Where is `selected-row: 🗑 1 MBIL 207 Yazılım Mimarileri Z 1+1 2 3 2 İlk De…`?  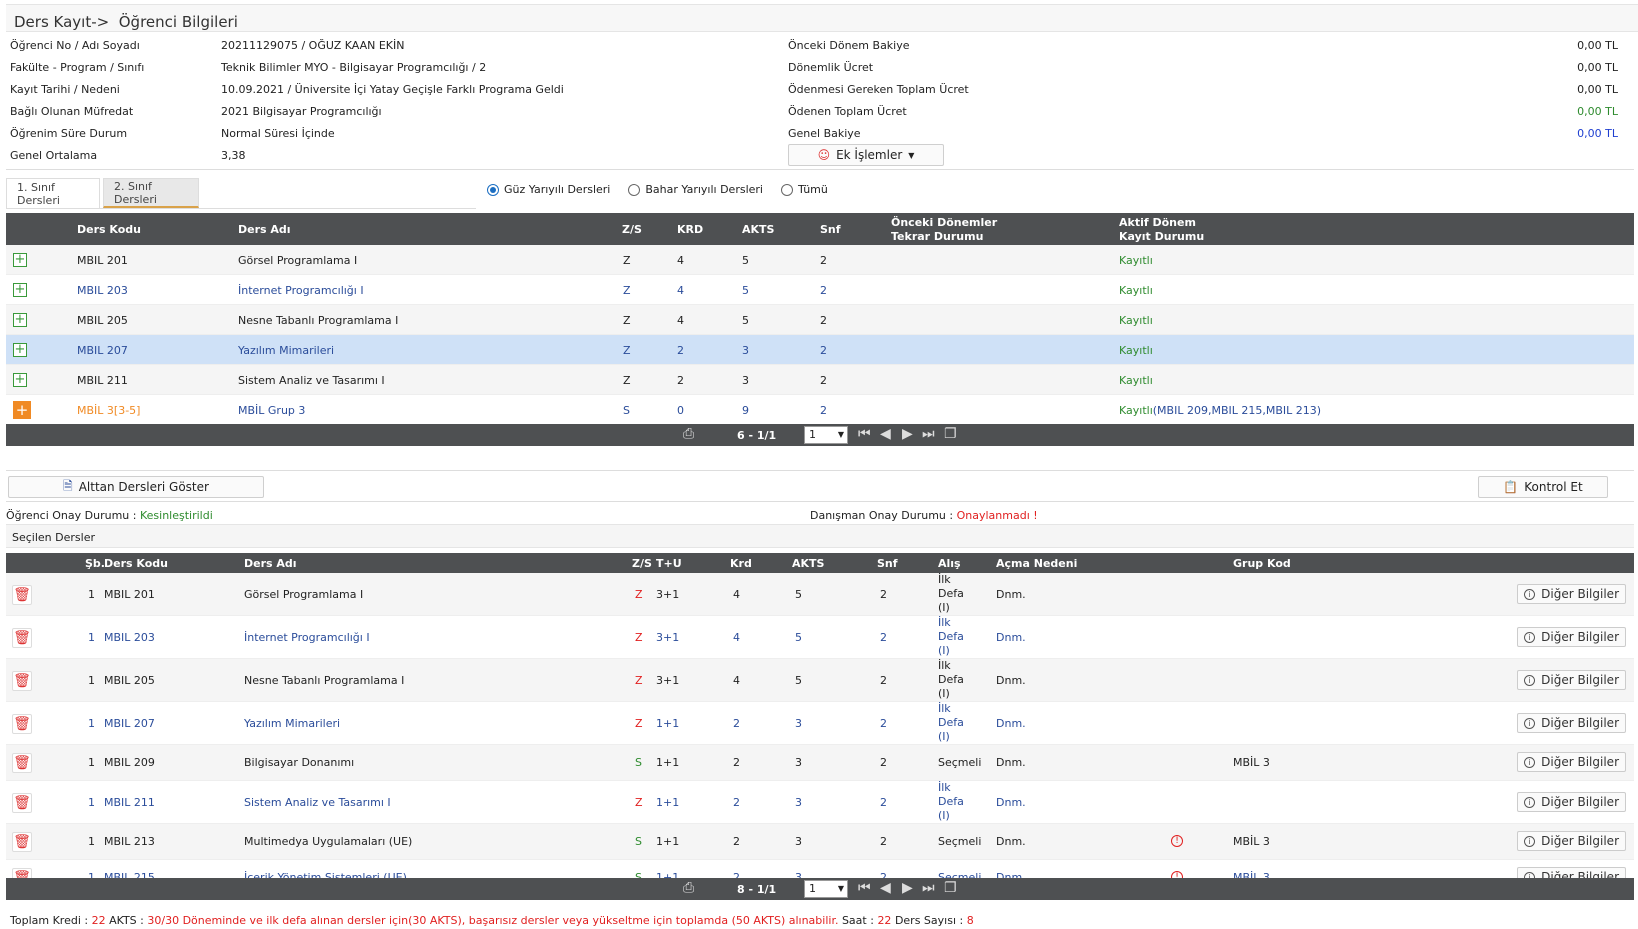 selected-row: 🗑 1 MBIL 207 Yazılım Mimarileri Z 1+1 2 3 2 İlk De… is located at coordinates (820, 723).